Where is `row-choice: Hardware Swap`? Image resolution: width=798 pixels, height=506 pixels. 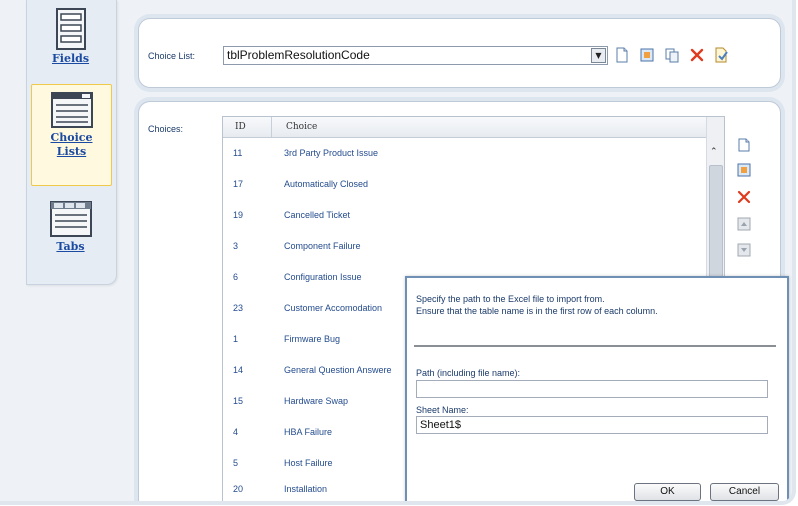
row-choice: Hardware Swap is located at coordinates (316, 401).